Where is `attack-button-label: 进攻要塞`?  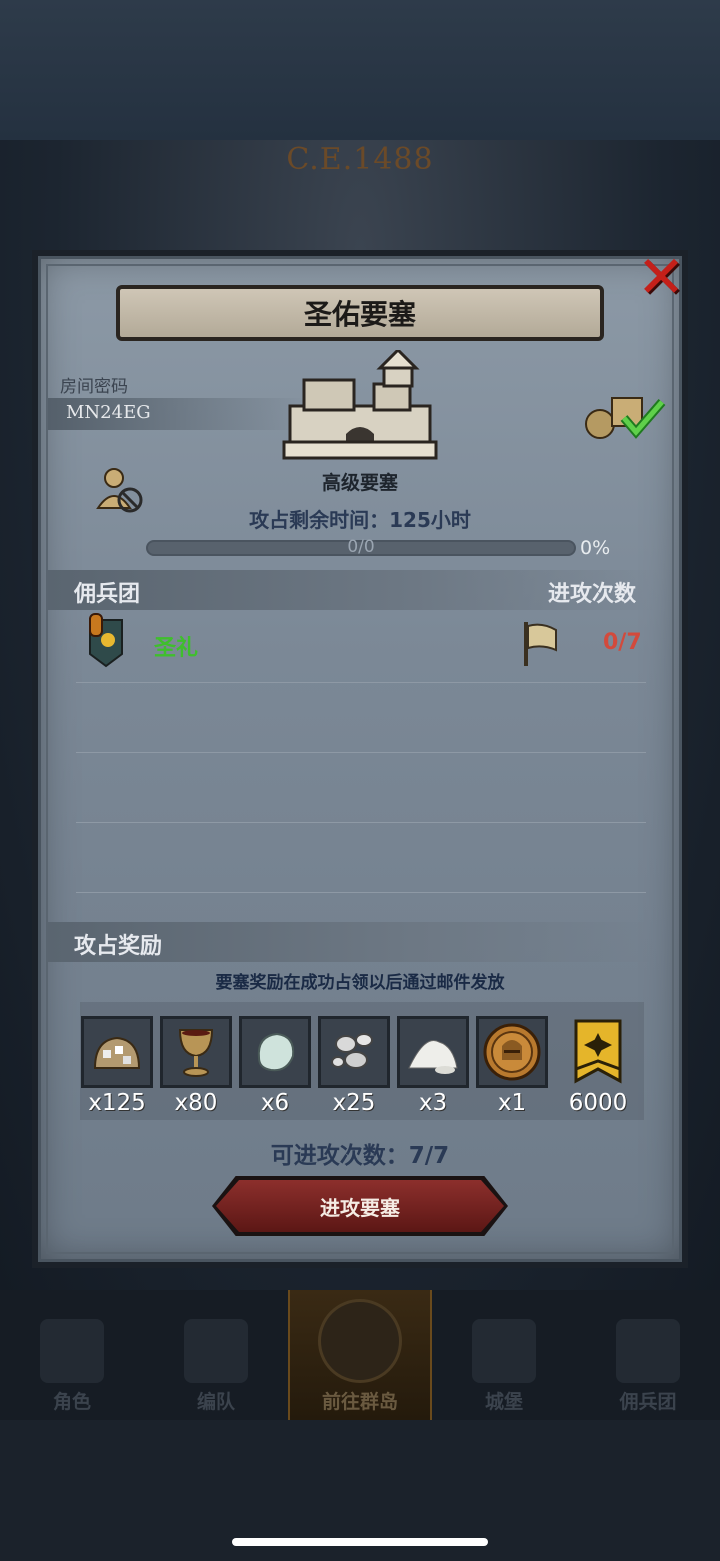
attack-button-label: 进攻要塞 is located at coordinates (360, 1207).